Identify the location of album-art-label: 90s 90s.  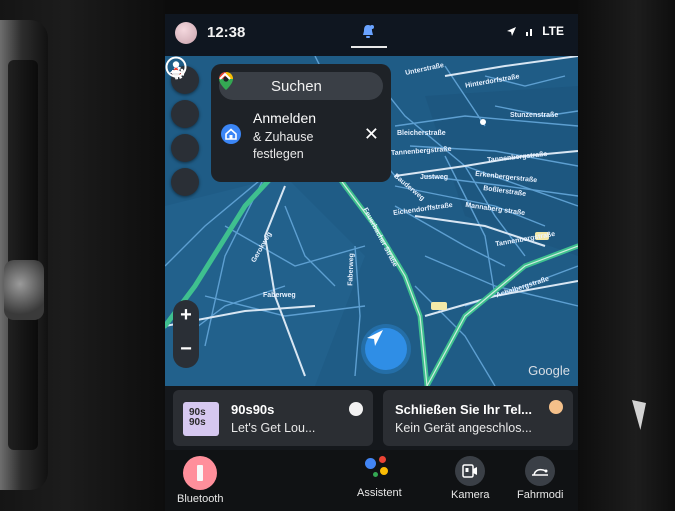
(197, 417).